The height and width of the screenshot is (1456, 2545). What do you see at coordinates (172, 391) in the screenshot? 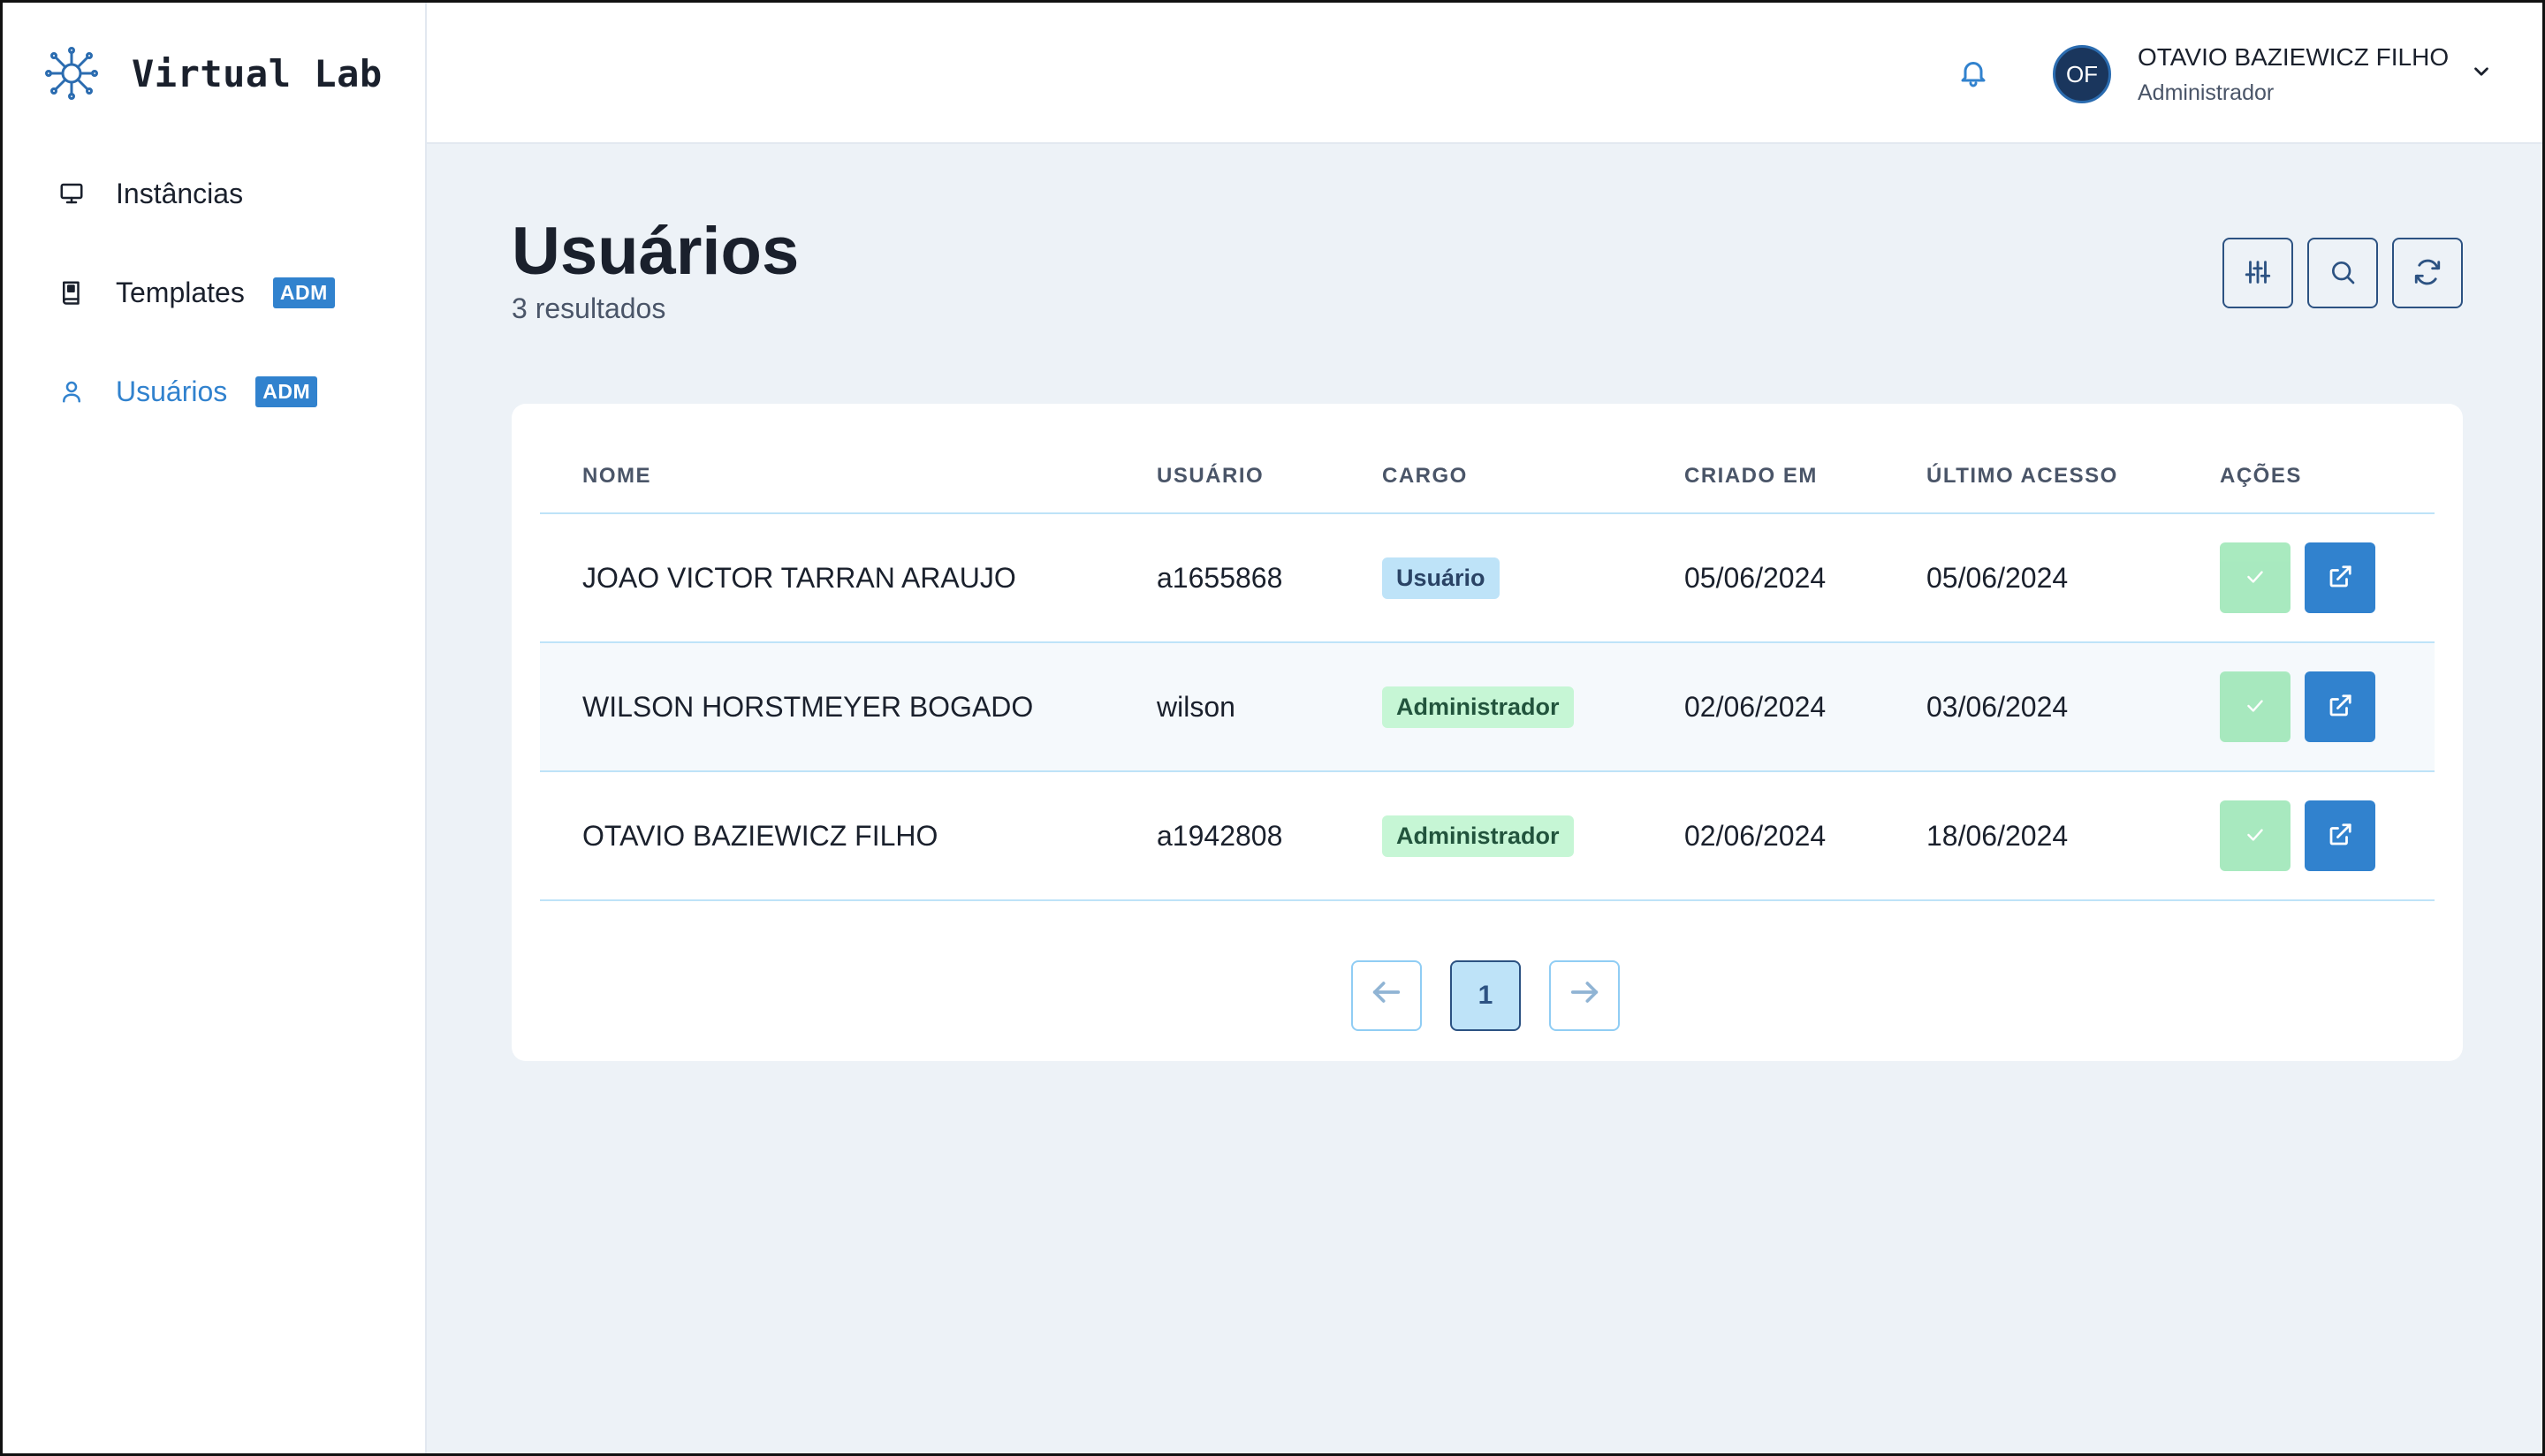
I see `sidebar-item-label: Usuários` at bounding box center [172, 391].